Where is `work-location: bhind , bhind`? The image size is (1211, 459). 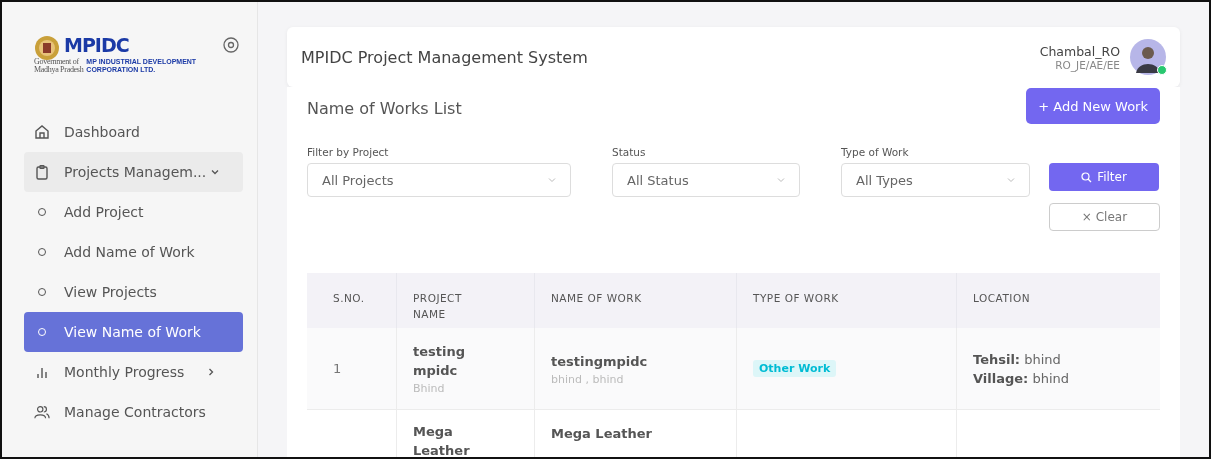 work-location: bhind , bhind is located at coordinates (588, 379).